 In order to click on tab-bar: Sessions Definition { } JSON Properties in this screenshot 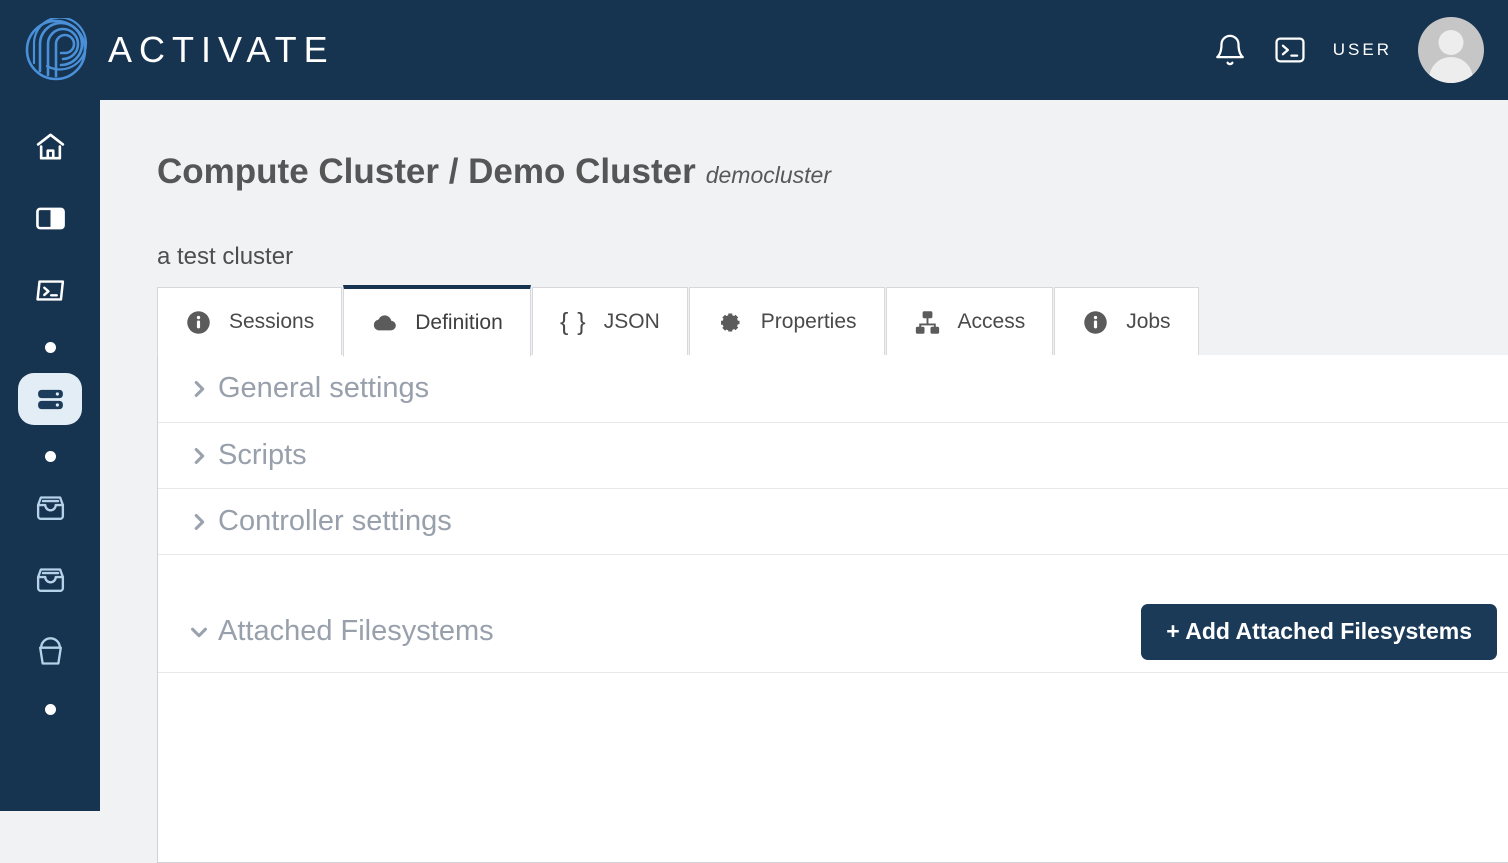, I will do `click(678, 321)`.